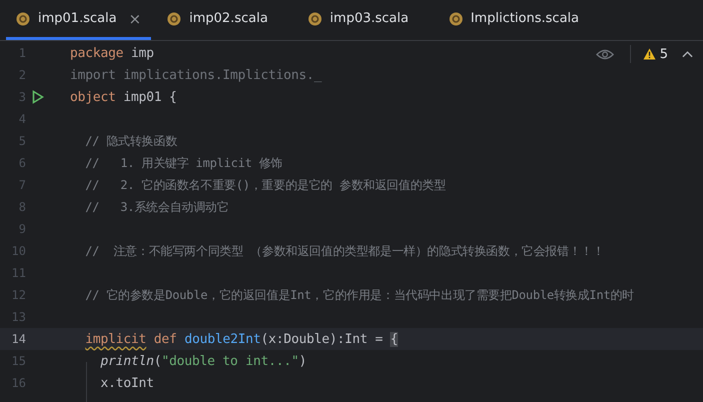 The height and width of the screenshot is (402, 703). I want to click on line-number: 14, so click(18, 339).